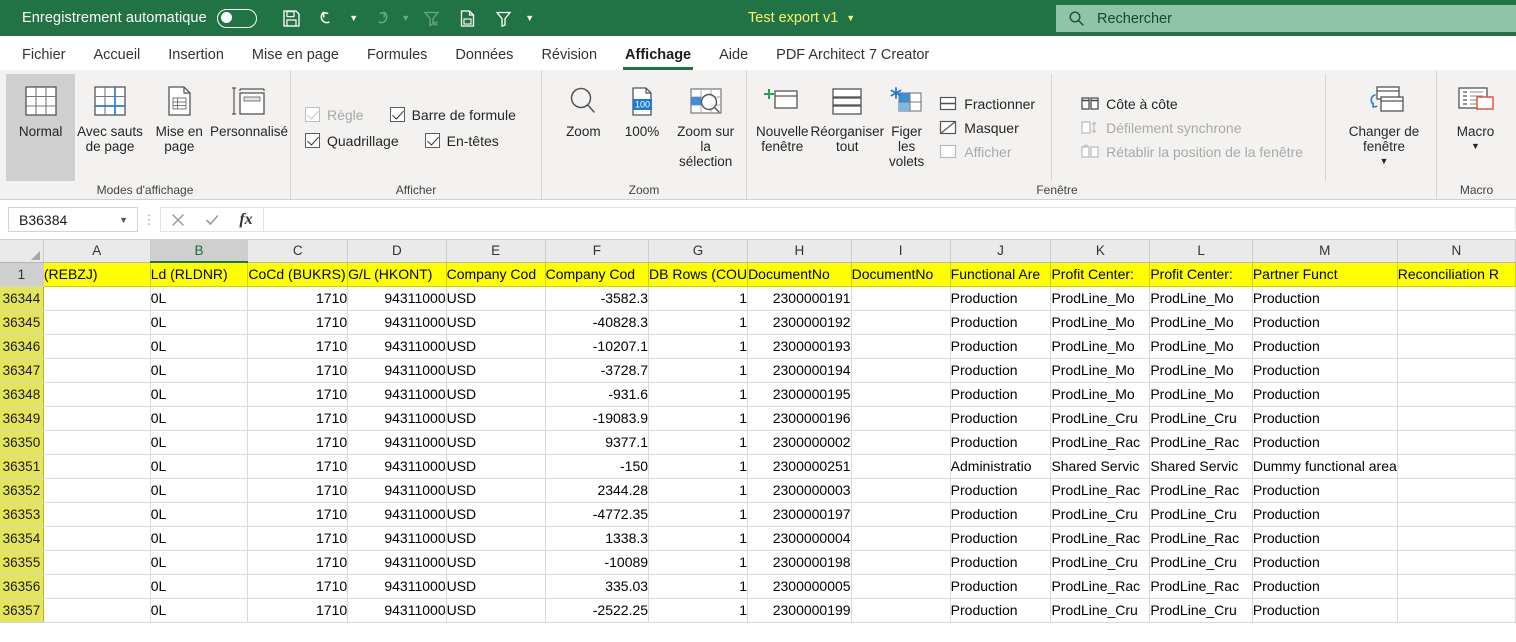 The height and width of the screenshot is (642, 1516). What do you see at coordinates (597, 490) in the screenshot?
I see `grid-cell: 2344.28` at bounding box center [597, 490].